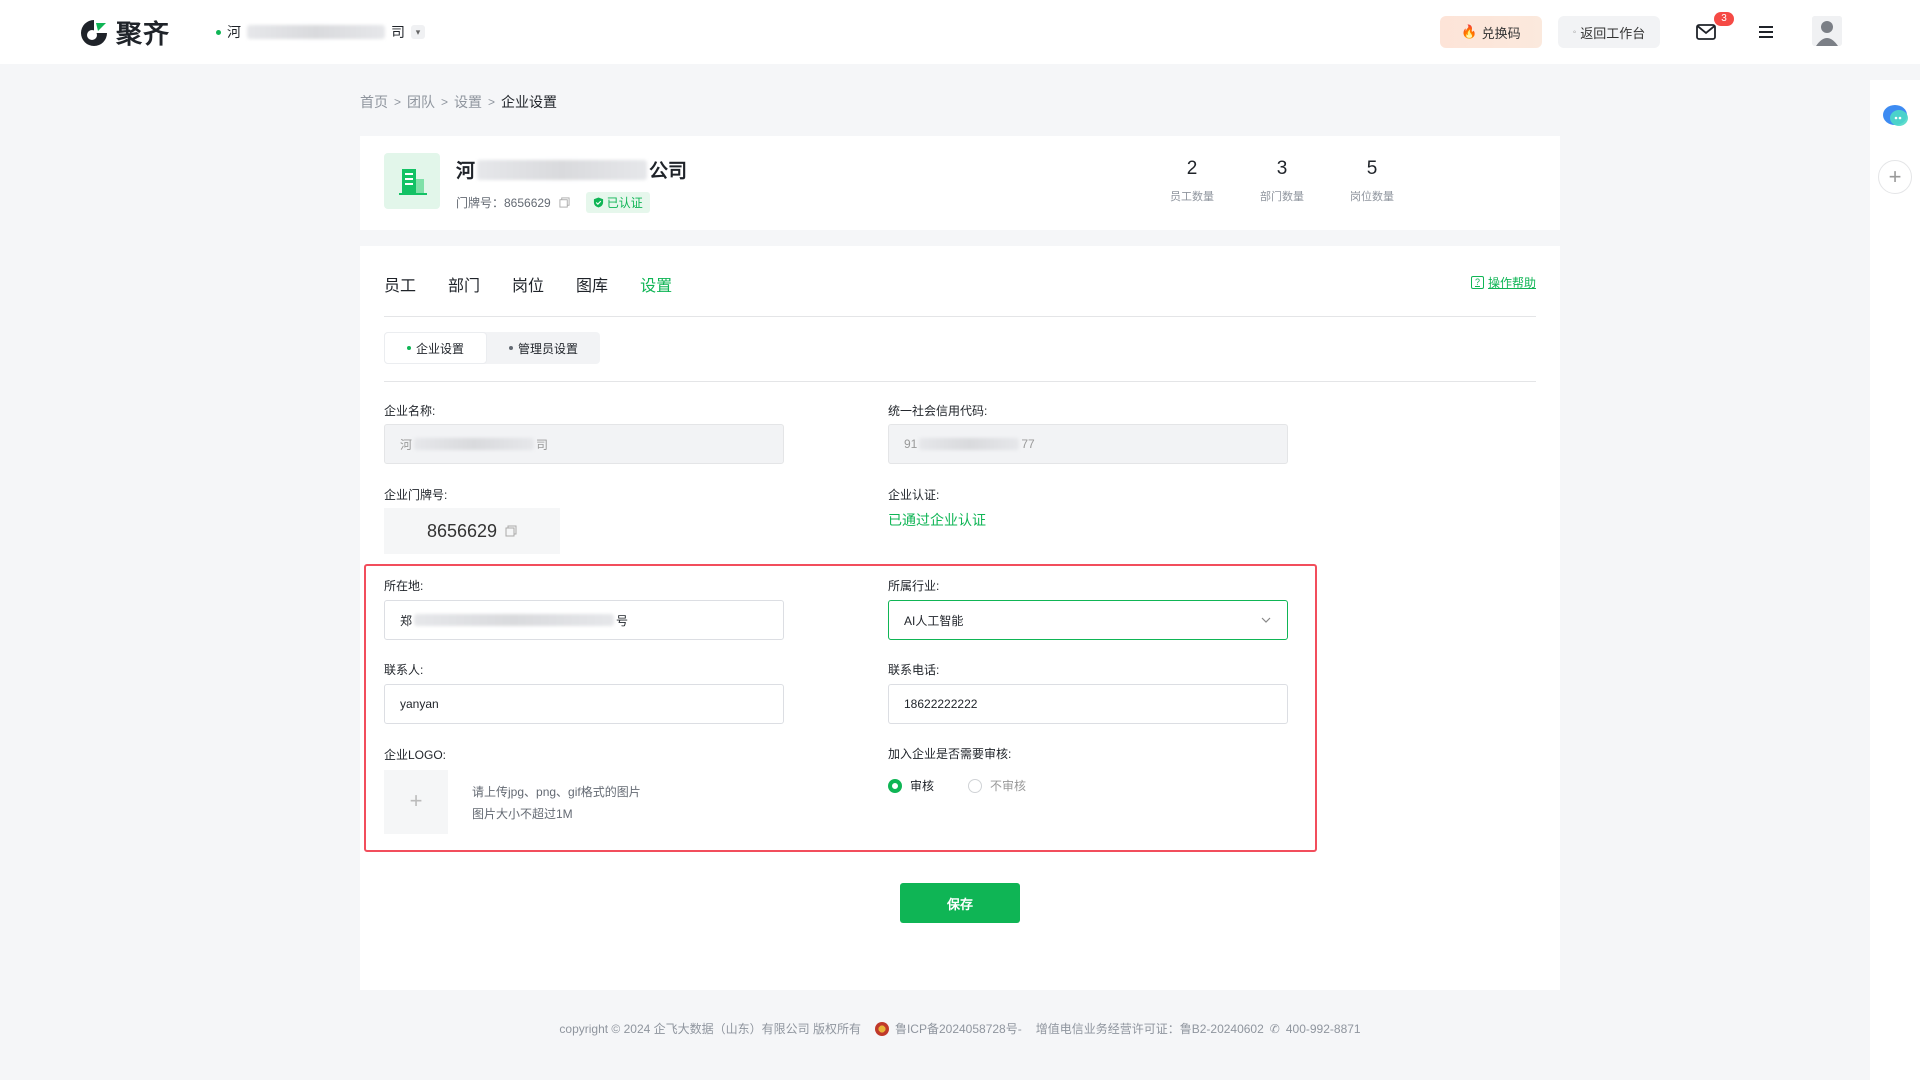 The image size is (1920, 1080). Describe the element at coordinates (1895, 177) in the screenshot. I see `add-icon: +` at that location.